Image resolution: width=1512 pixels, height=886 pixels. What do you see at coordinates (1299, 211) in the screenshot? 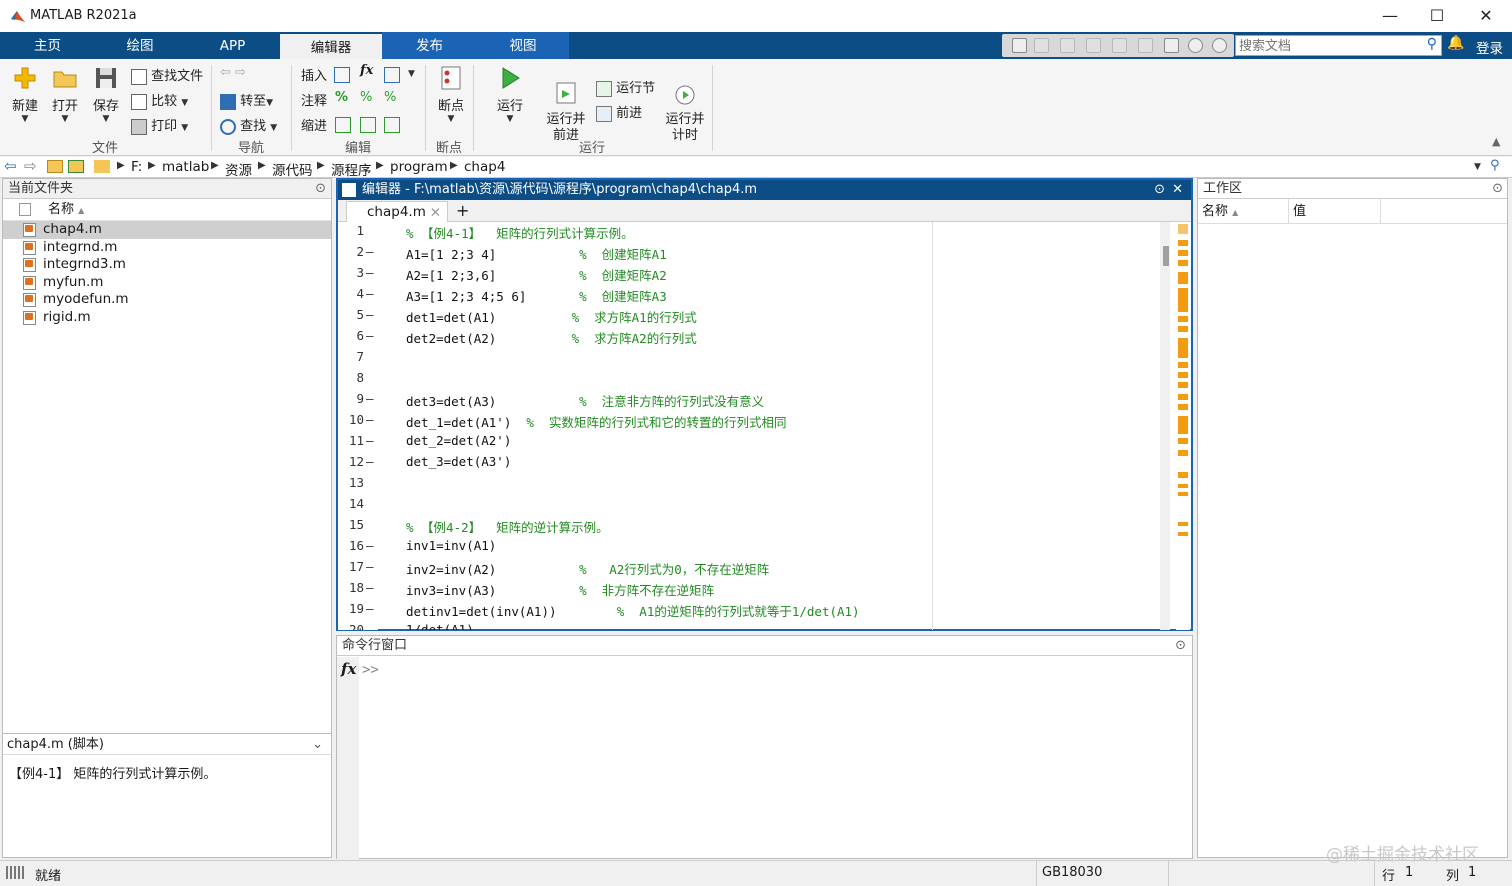
I see `workspace-value-column: 值` at bounding box center [1299, 211].